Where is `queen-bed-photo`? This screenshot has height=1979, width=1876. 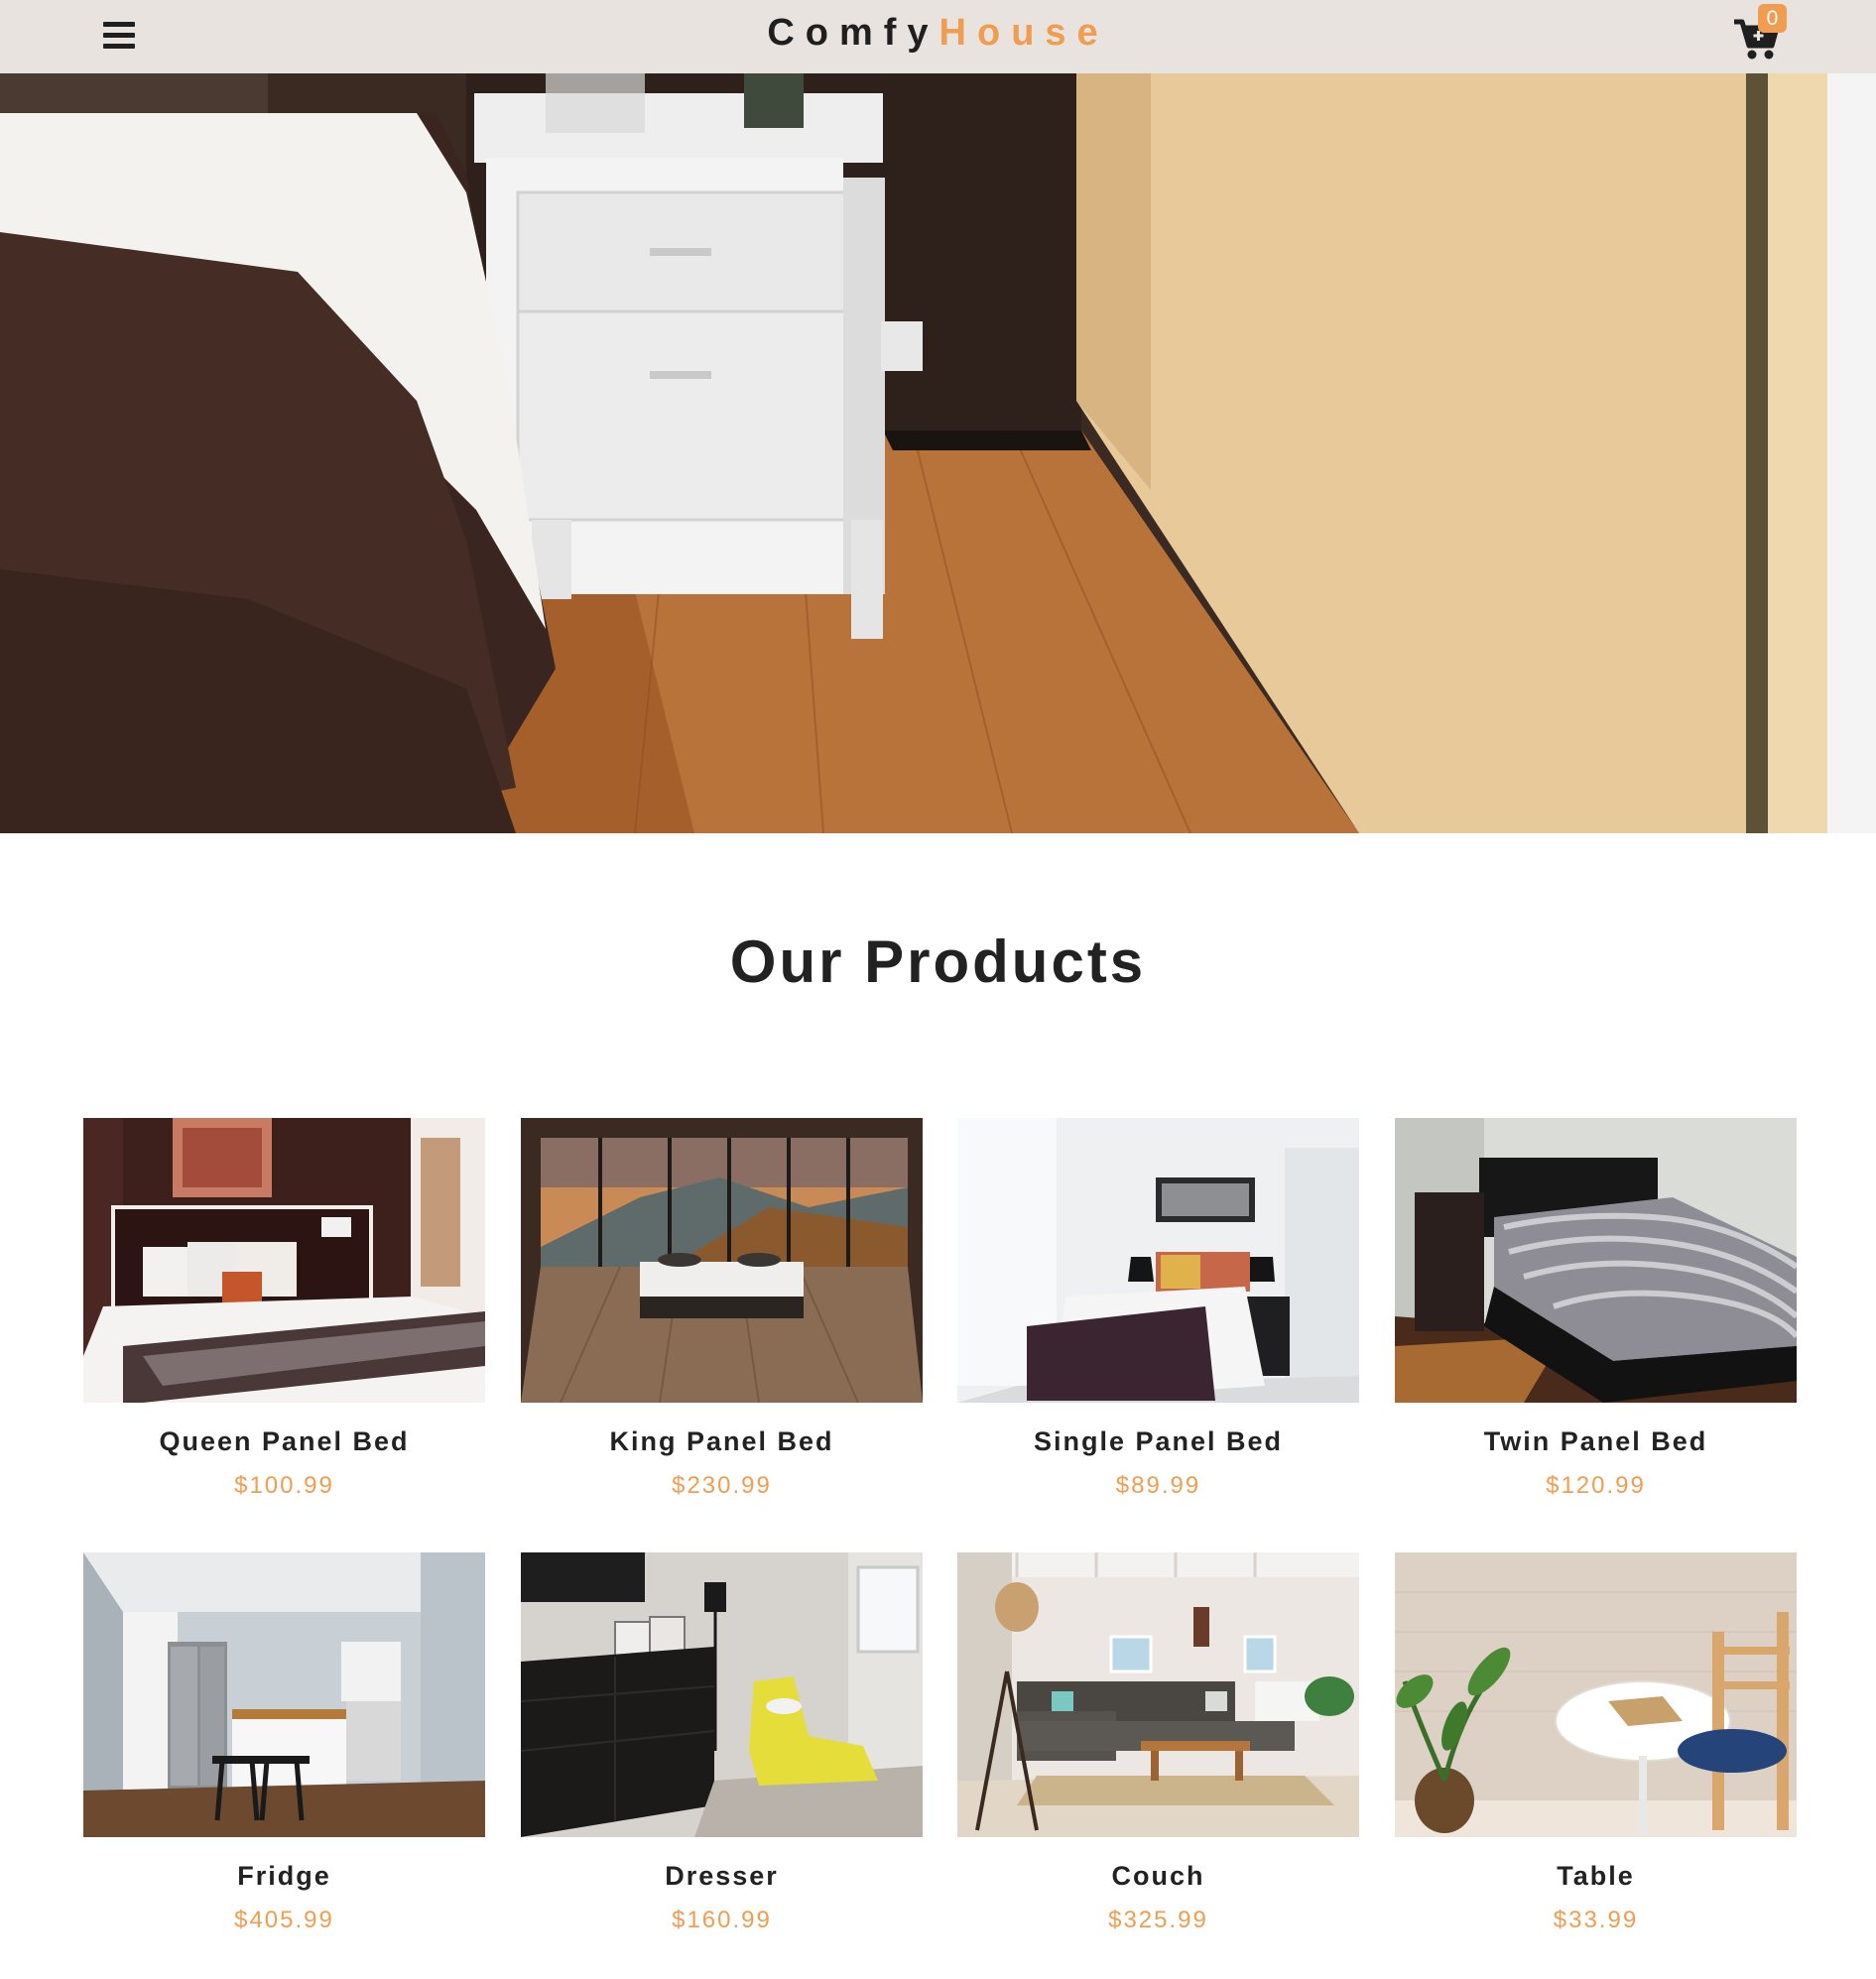 queen-bed-photo is located at coordinates (284, 1260).